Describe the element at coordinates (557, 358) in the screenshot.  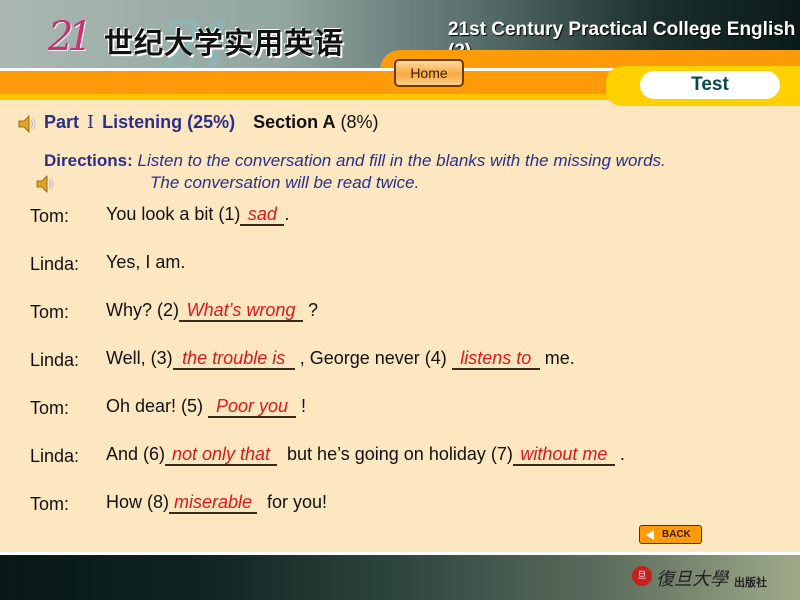
I see `dialogue-text: me.` at that location.